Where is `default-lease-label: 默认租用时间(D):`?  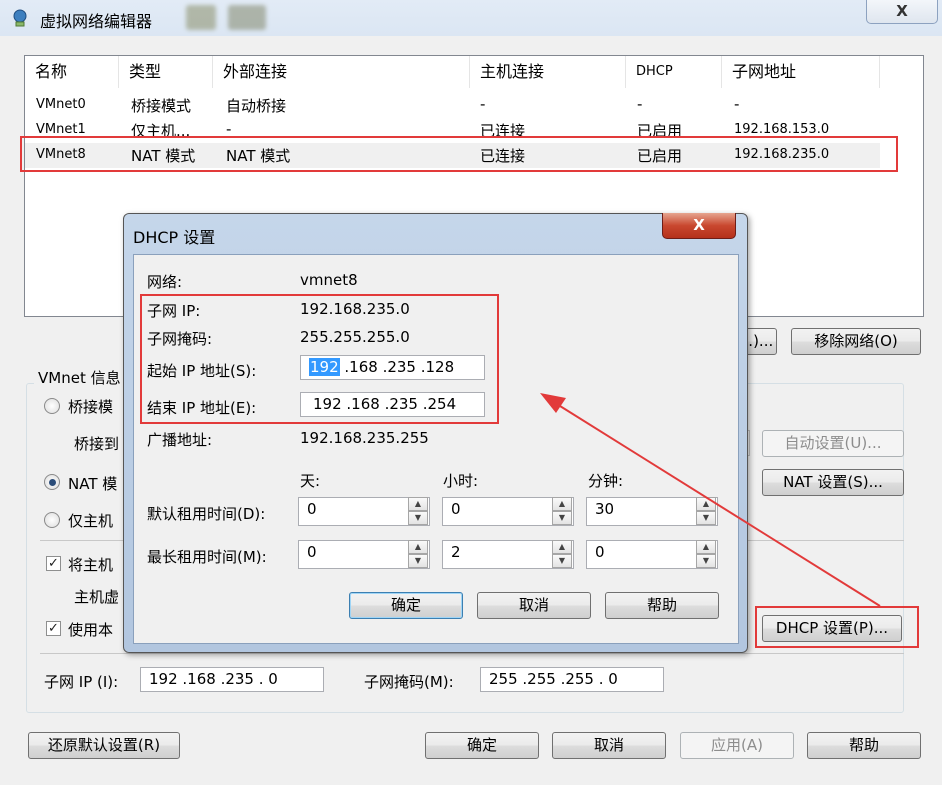 default-lease-label: 默认租用时间(D): is located at coordinates (206, 514).